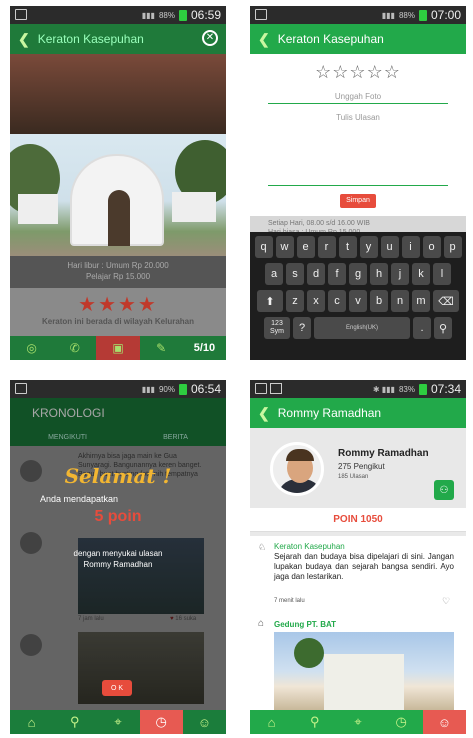  What do you see at coordinates (118, 321) in the screenshot?
I see `place-description: Keraton ini berada di wilayah Kelurahan` at bounding box center [118, 321].